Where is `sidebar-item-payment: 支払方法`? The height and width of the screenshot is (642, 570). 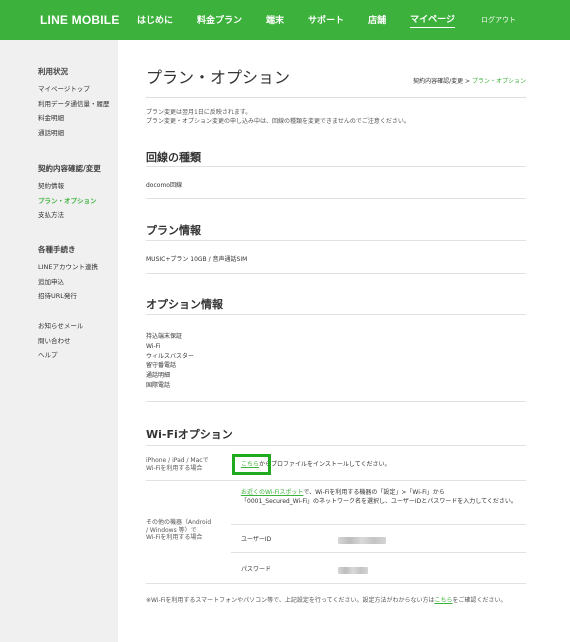 sidebar-item-payment: 支払方法 is located at coordinates (69, 215).